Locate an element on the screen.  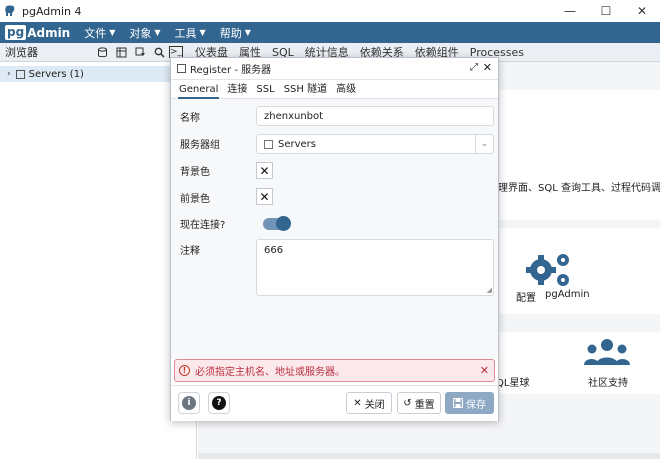
logo-admin: Admin is located at coordinates (49, 32).